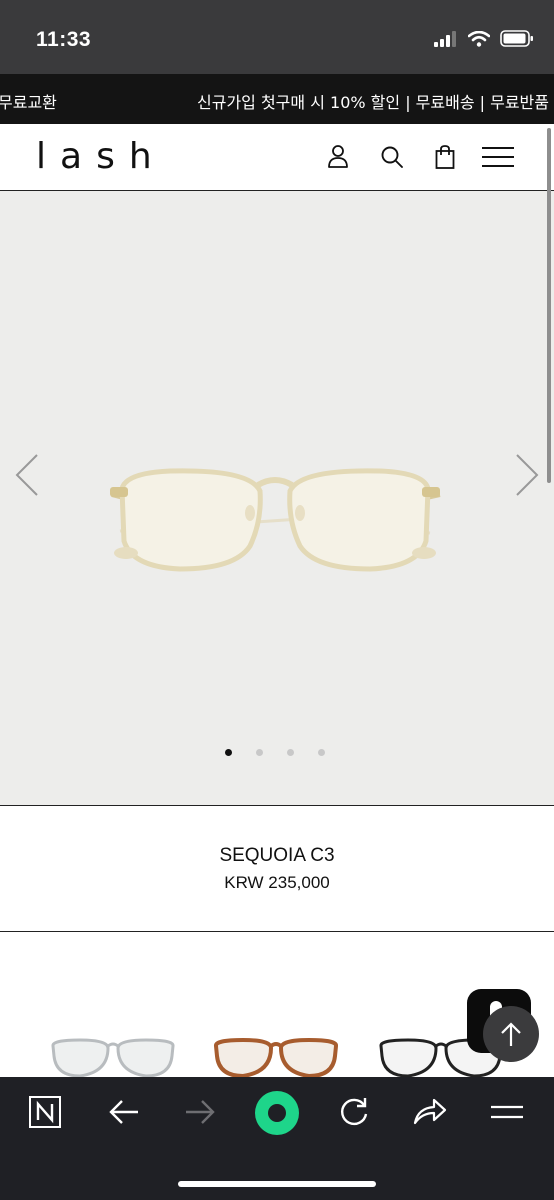  What do you see at coordinates (516, 38) in the screenshot?
I see `battery-icon` at bounding box center [516, 38].